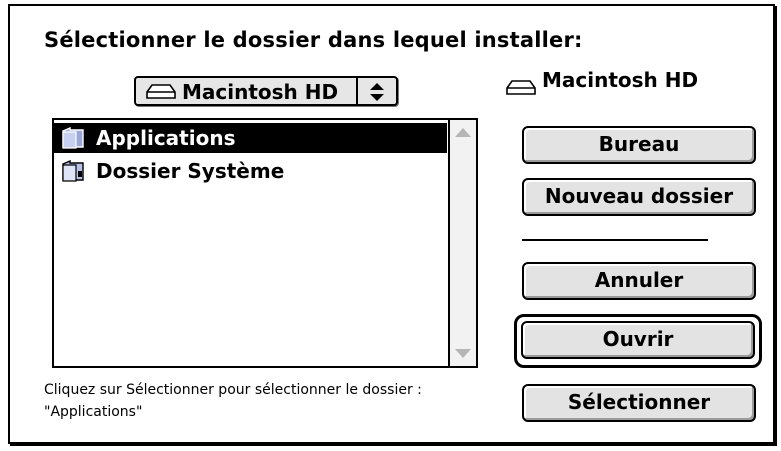 This screenshot has width=781, height=451. Describe the element at coordinates (463, 352) in the screenshot. I see `scroll-down-arrow-icon` at that location.